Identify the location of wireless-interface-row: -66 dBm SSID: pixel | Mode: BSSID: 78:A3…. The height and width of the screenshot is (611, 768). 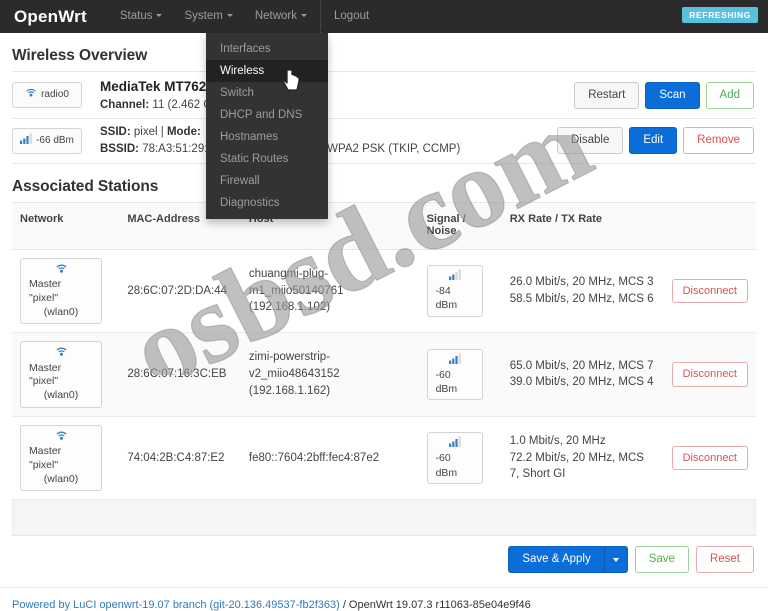
(384, 141).